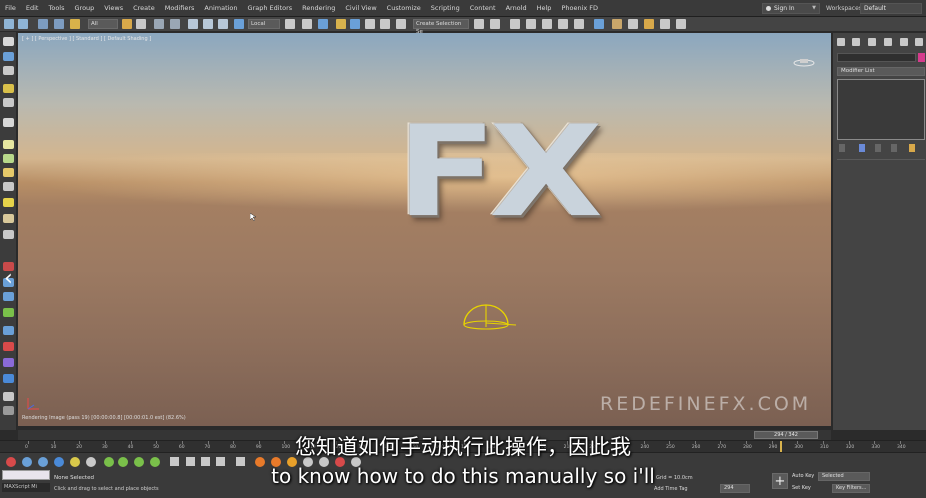  Describe the element at coordinates (370, 24) in the screenshot. I see `percent-snap-icon` at that location.